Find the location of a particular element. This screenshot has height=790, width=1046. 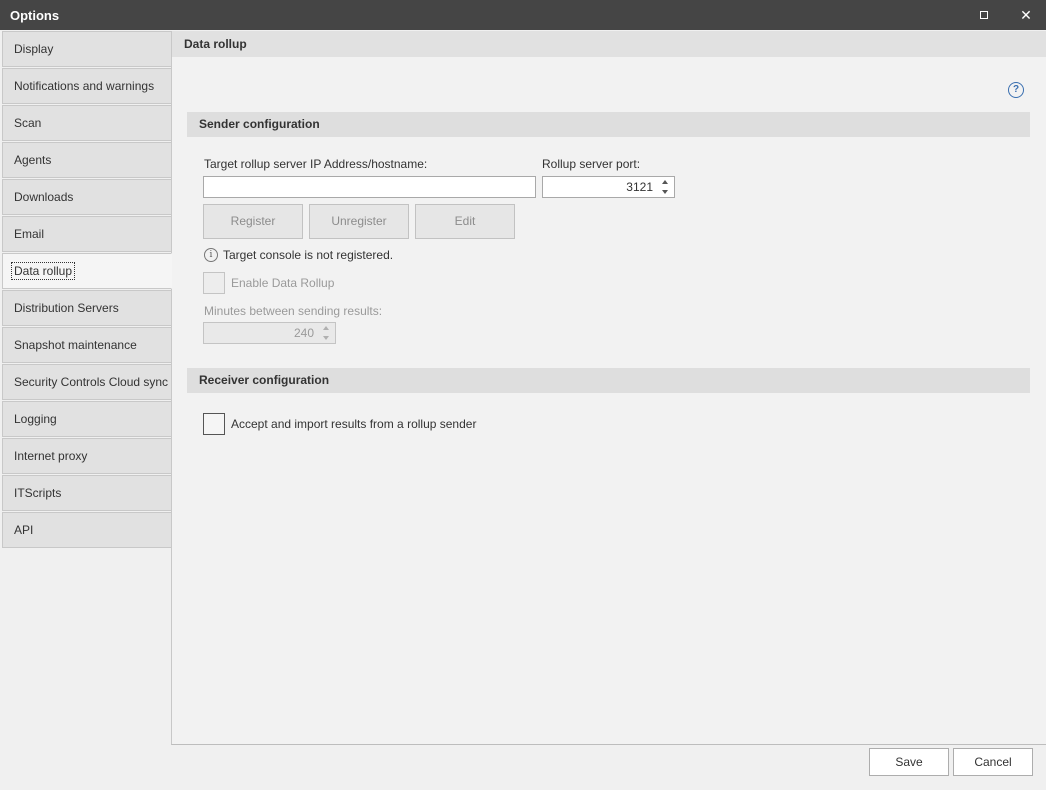

sidebar-item-logging: Logging is located at coordinates (87, 419).